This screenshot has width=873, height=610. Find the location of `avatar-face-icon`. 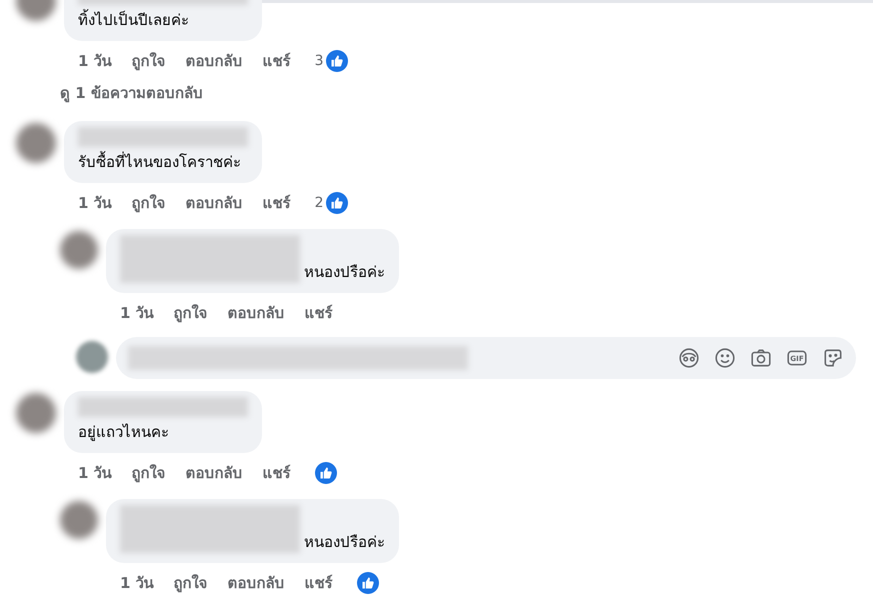

avatar-face-icon is located at coordinates (689, 358).